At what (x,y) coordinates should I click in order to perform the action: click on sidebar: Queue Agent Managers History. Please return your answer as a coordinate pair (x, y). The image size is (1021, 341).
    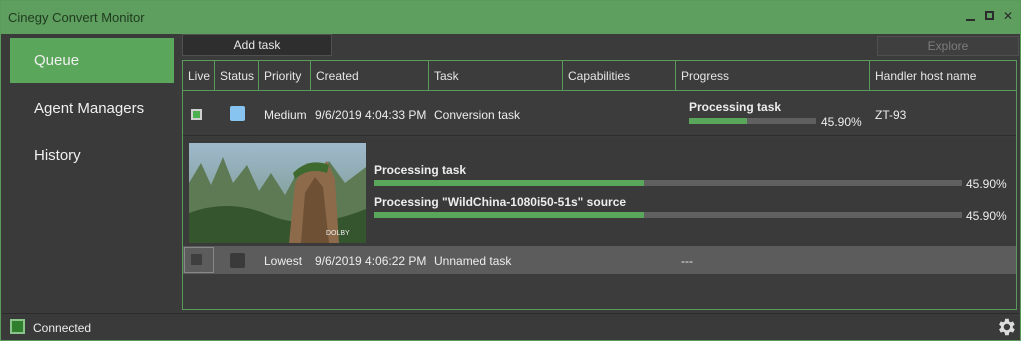
    Looking at the image, I should click on (90, 173).